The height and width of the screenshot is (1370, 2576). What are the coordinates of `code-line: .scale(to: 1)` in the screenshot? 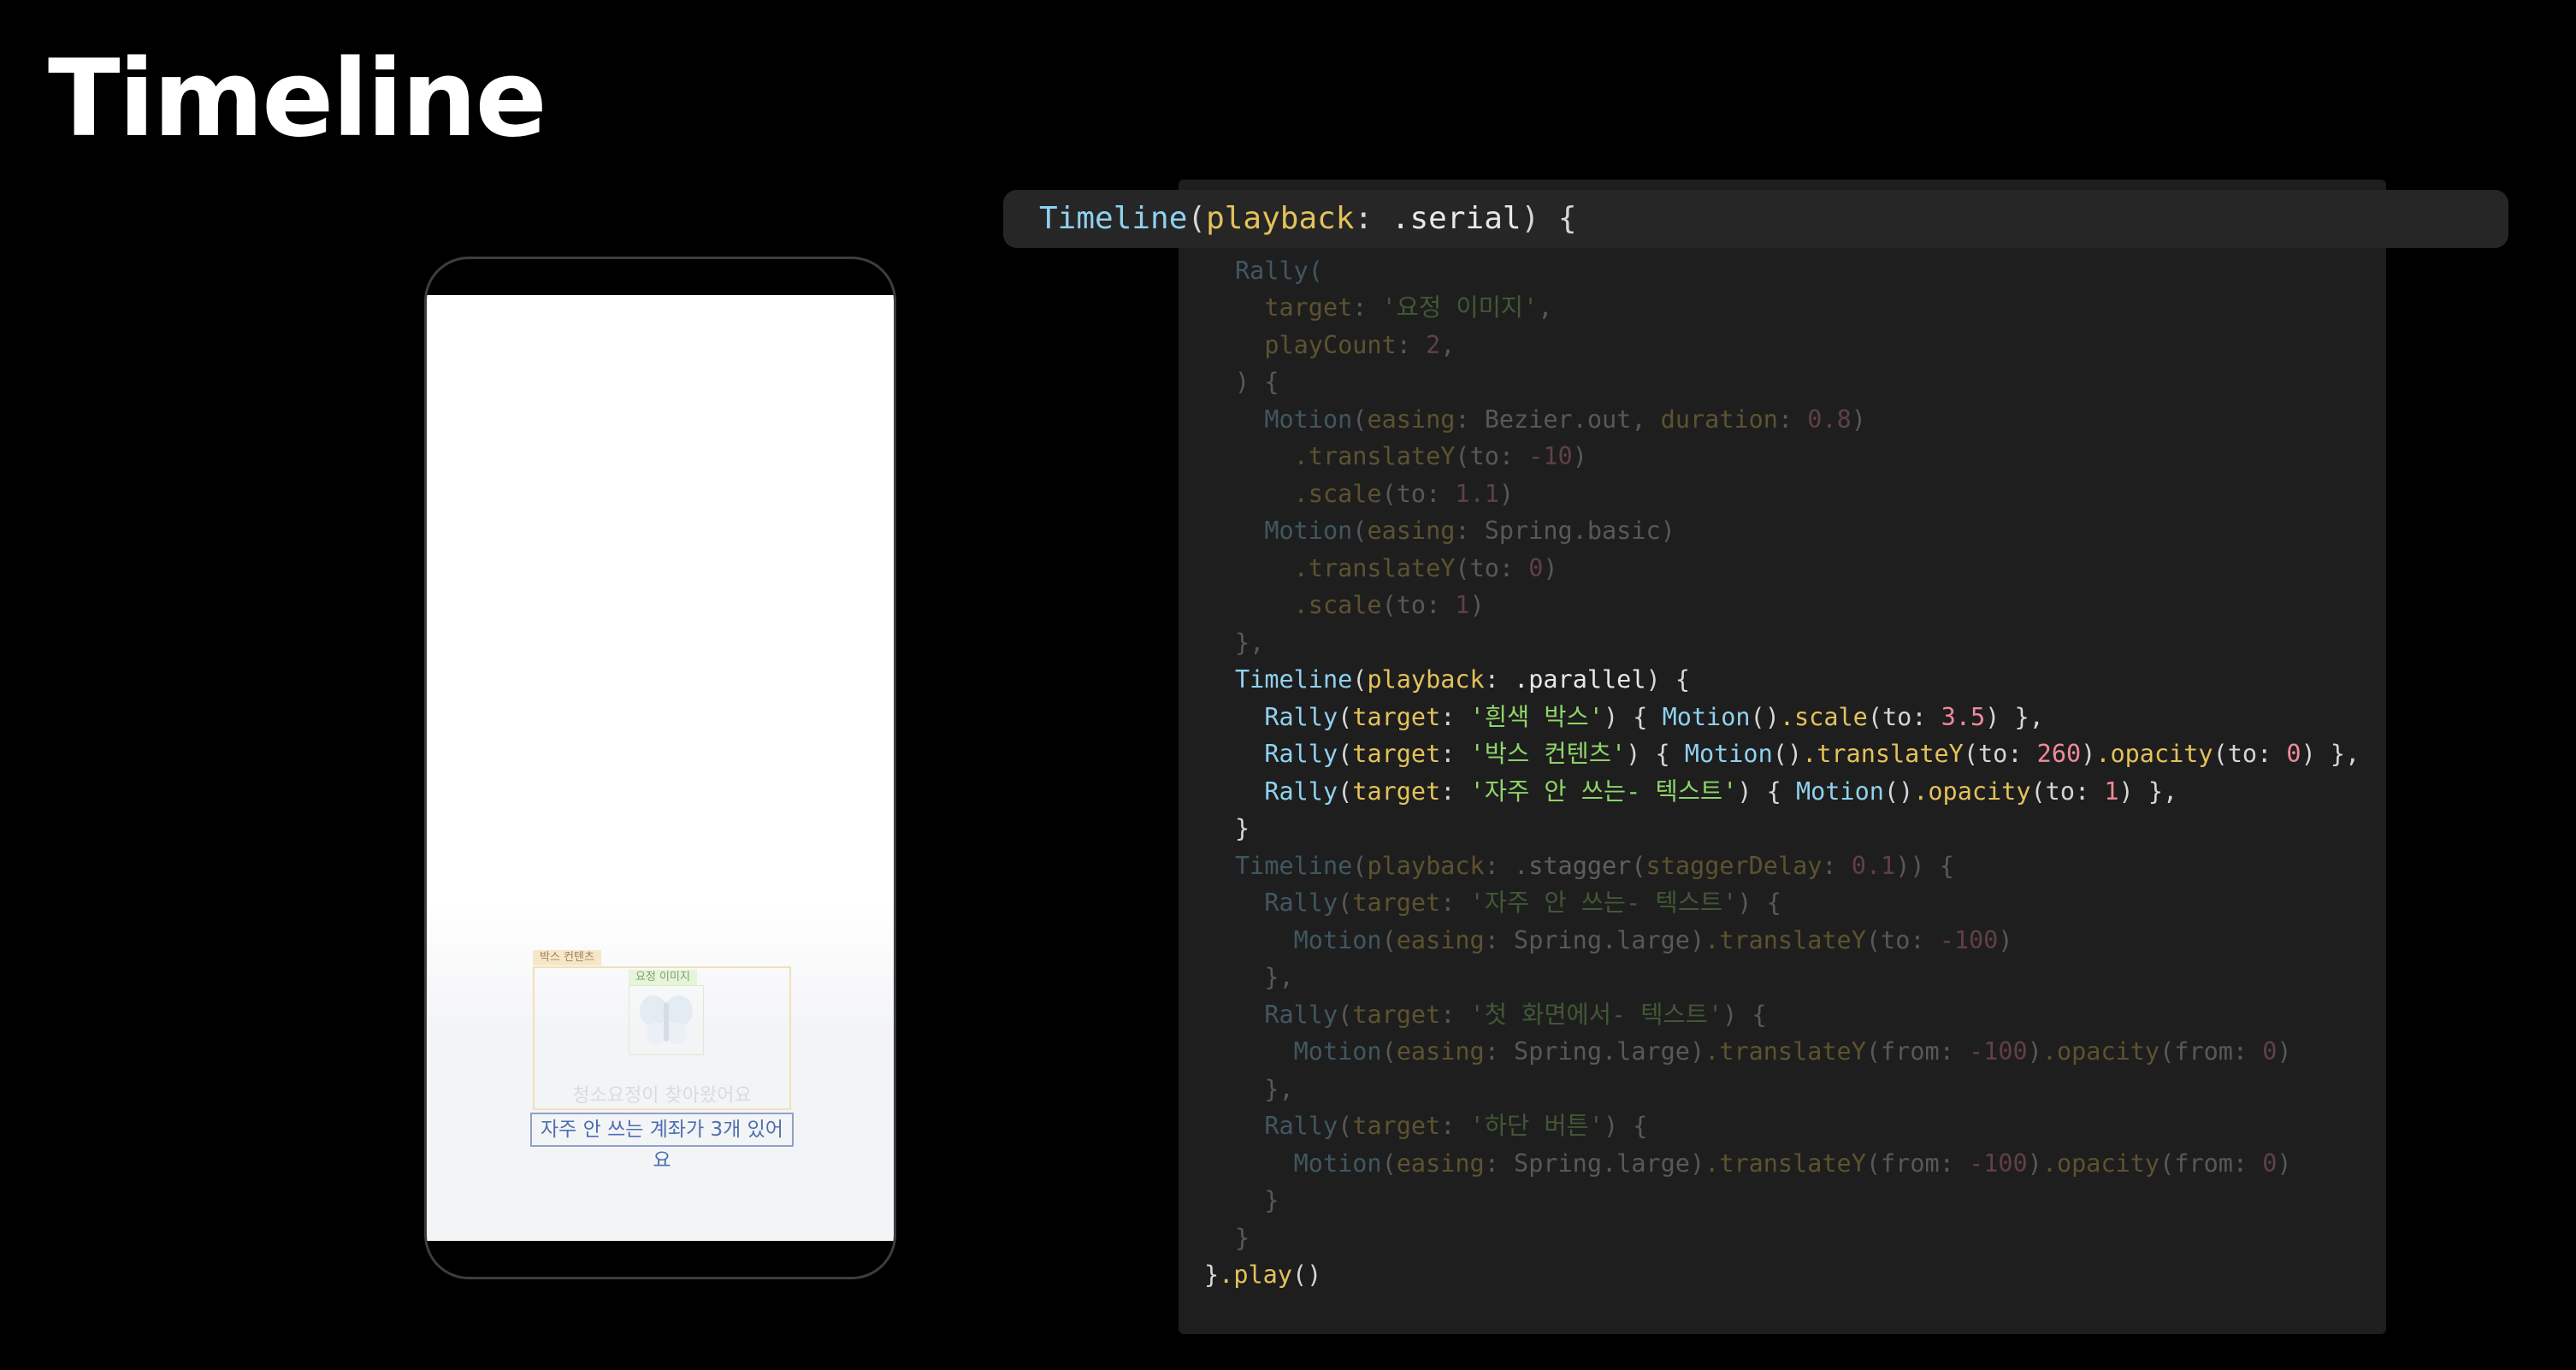 It's located at (1389, 605).